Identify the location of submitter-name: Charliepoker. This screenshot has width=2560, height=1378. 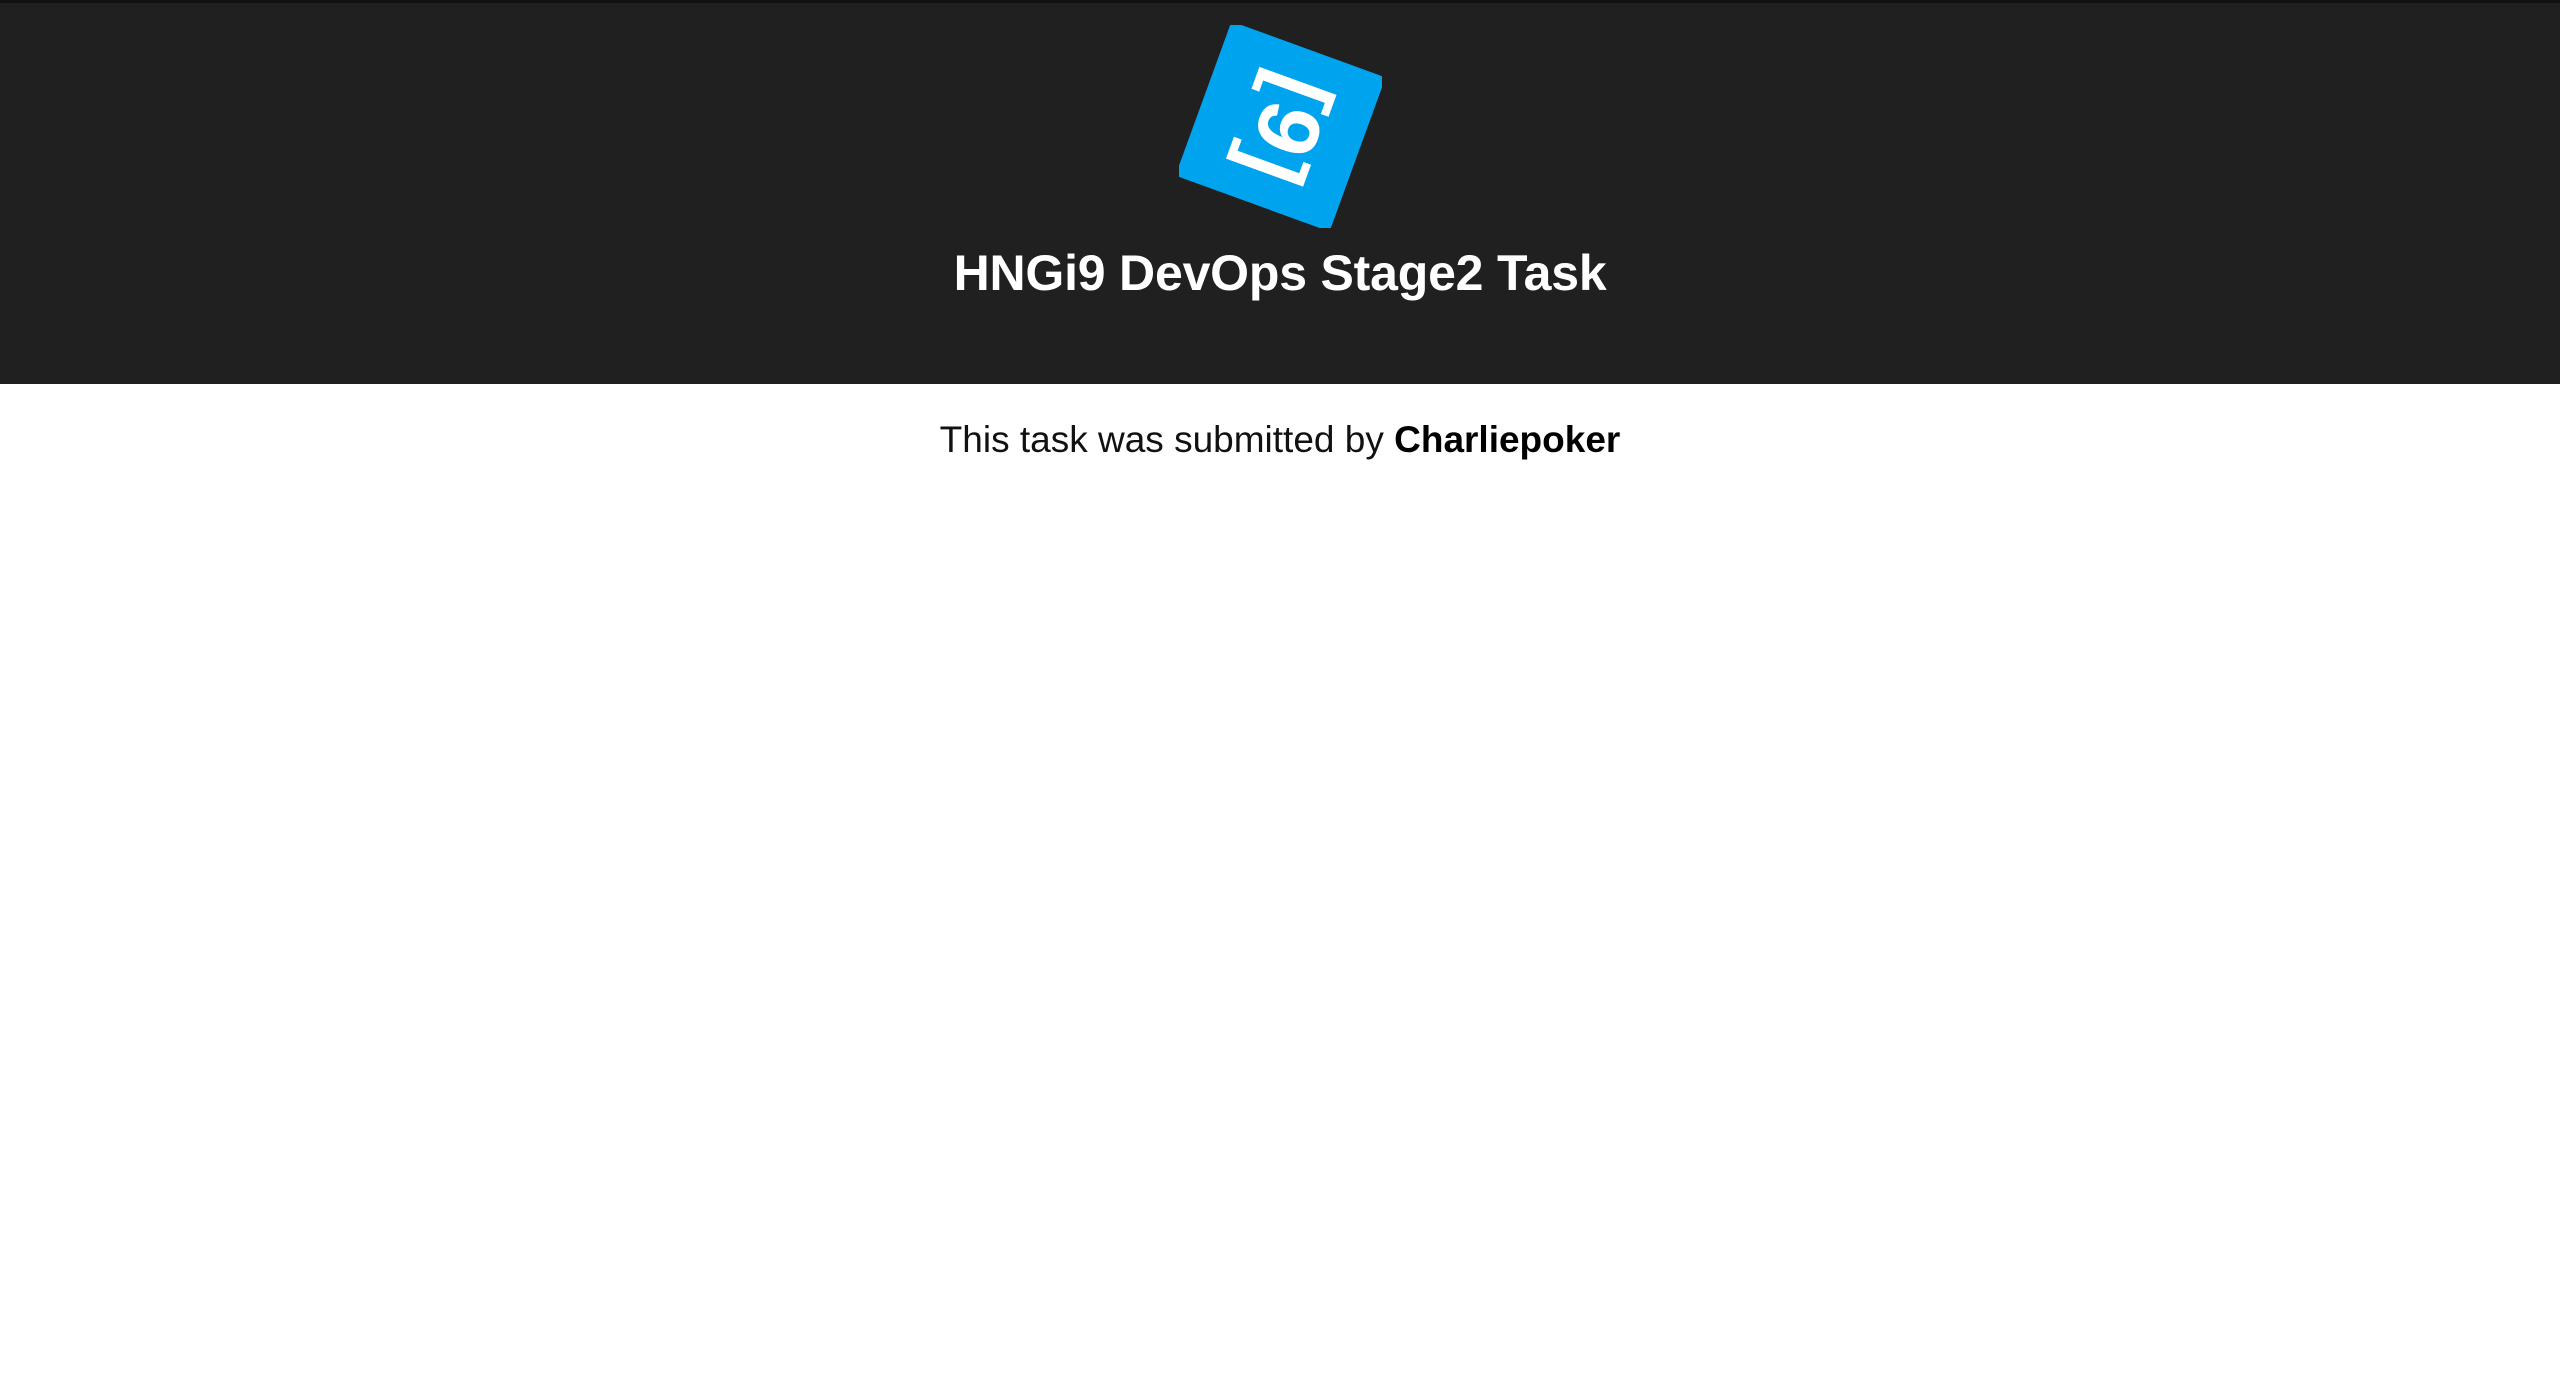
(1507, 439).